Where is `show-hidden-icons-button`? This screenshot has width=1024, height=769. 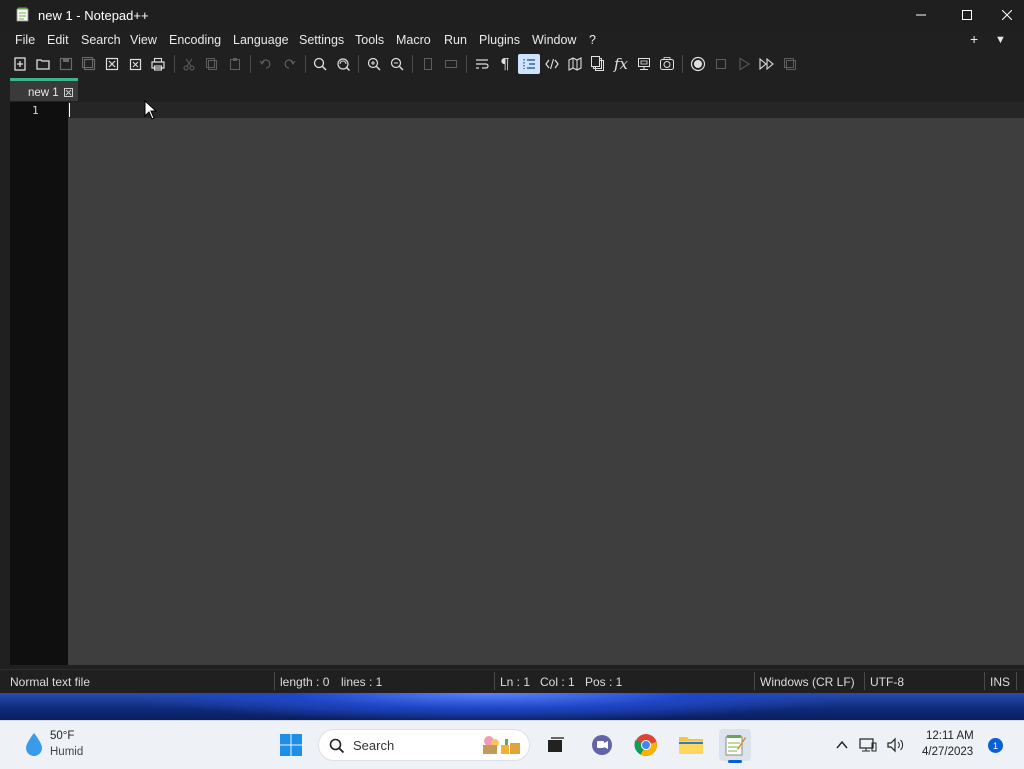 show-hidden-icons-button is located at coordinates (842, 745).